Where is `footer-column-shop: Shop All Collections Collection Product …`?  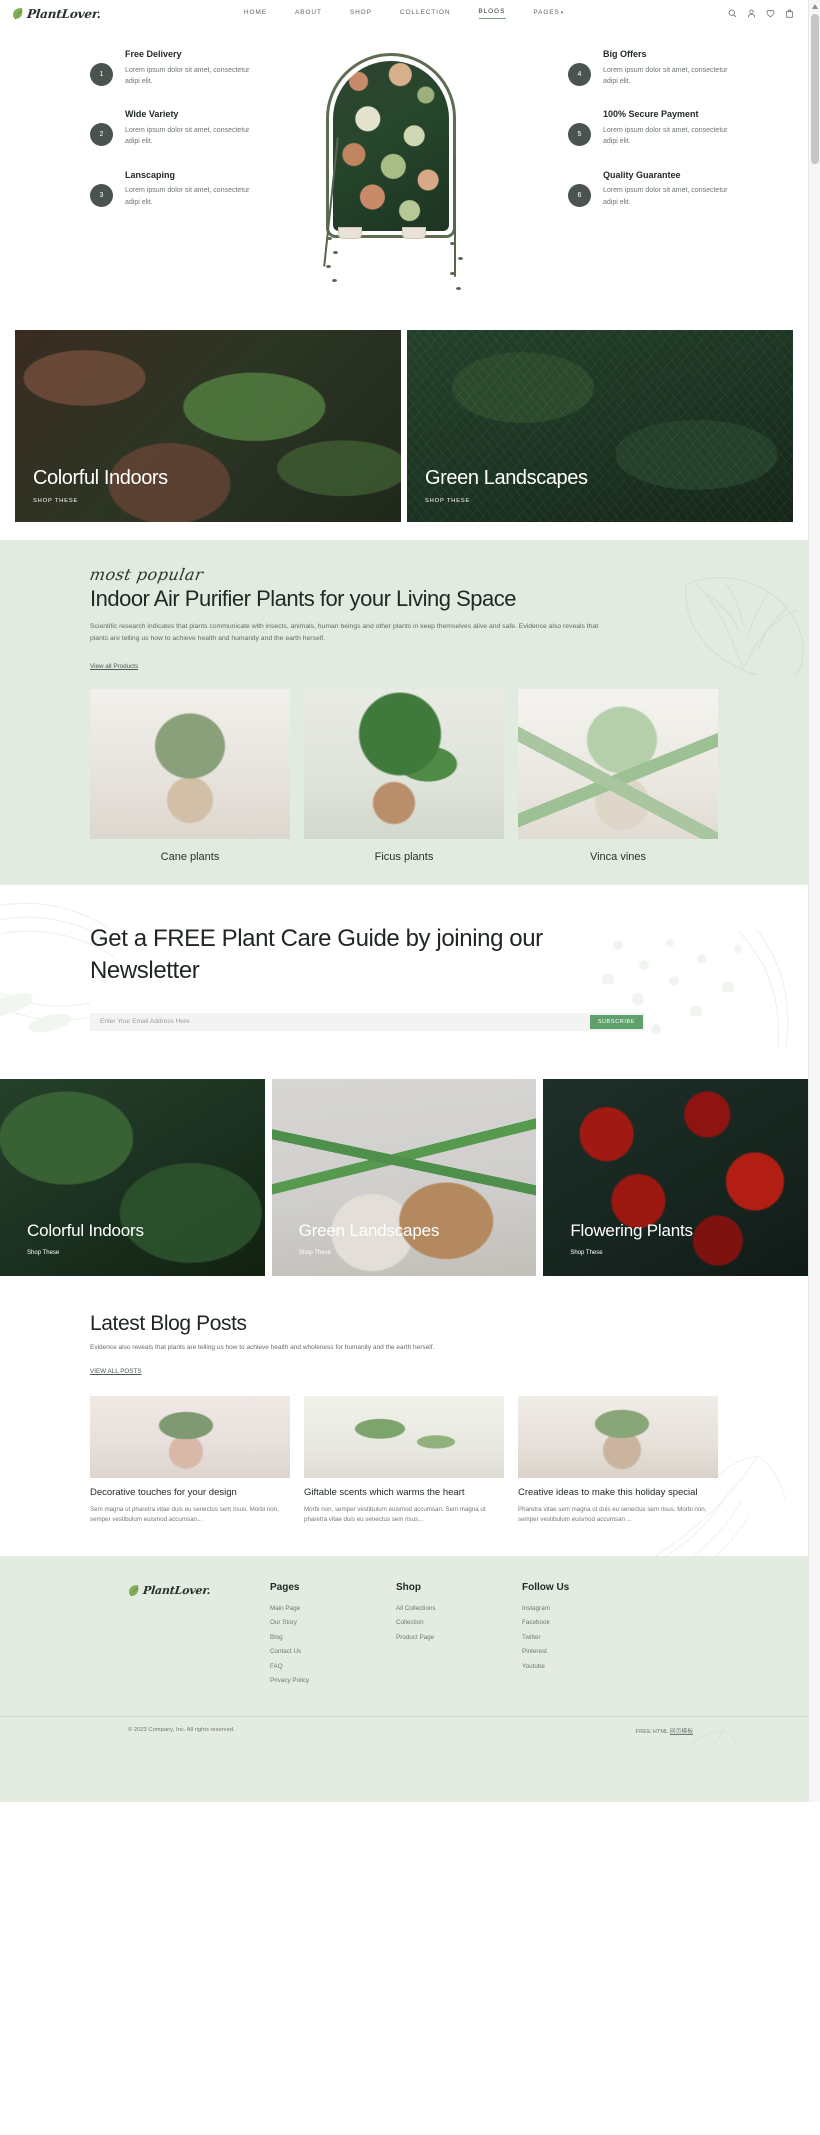 footer-column-shop: Shop All Collections Collection Product … is located at coordinates (459, 1637).